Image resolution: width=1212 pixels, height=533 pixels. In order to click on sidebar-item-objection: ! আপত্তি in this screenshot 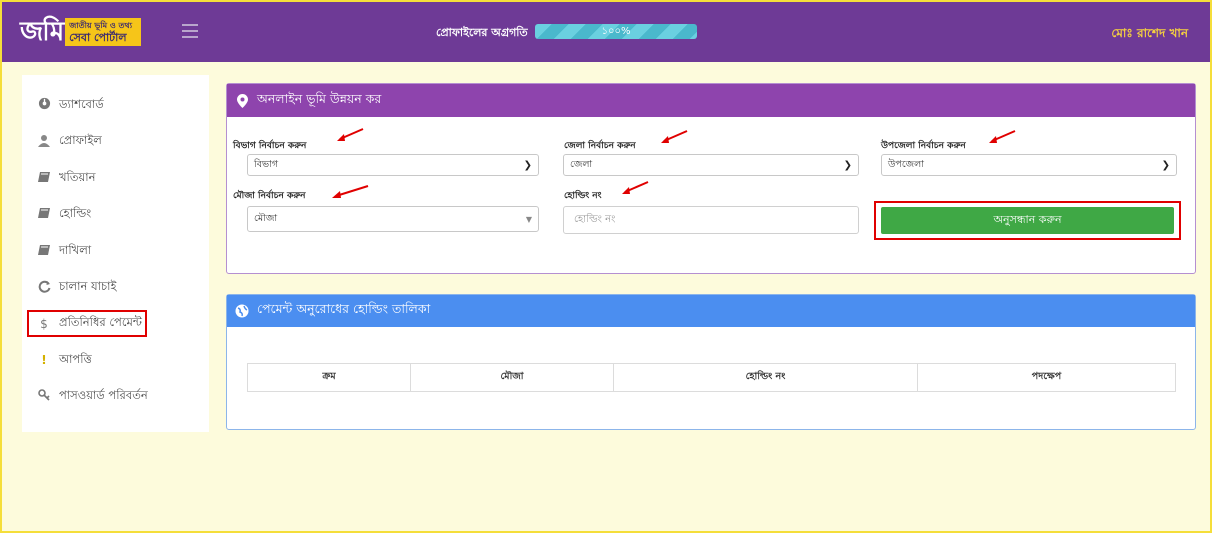, I will do `click(115, 360)`.